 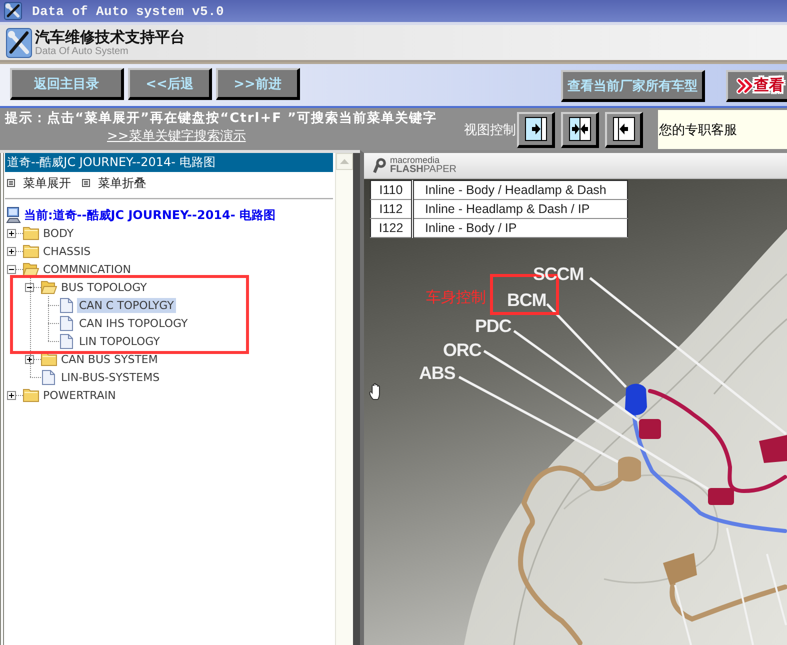 What do you see at coordinates (150, 215) in the screenshot?
I see `tree-root-label: 当前:道奇--酷威JC JOURNEY--2014- 电路图` at bounding box center [150, 215].